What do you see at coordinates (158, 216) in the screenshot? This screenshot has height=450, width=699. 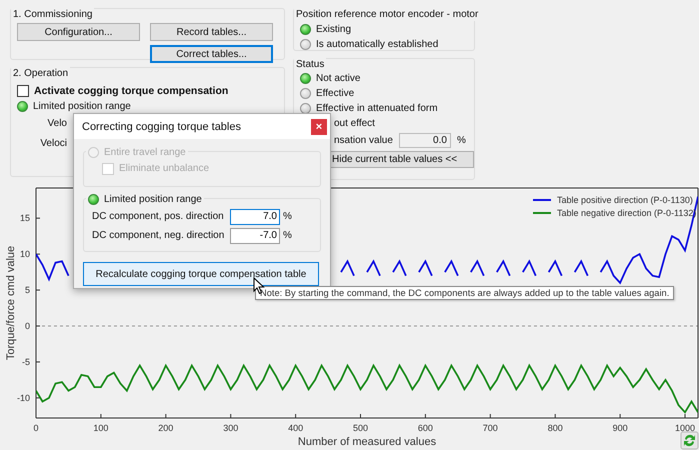 I see `field-label: DC component, pos. direction` at bounding box center [158, 216].